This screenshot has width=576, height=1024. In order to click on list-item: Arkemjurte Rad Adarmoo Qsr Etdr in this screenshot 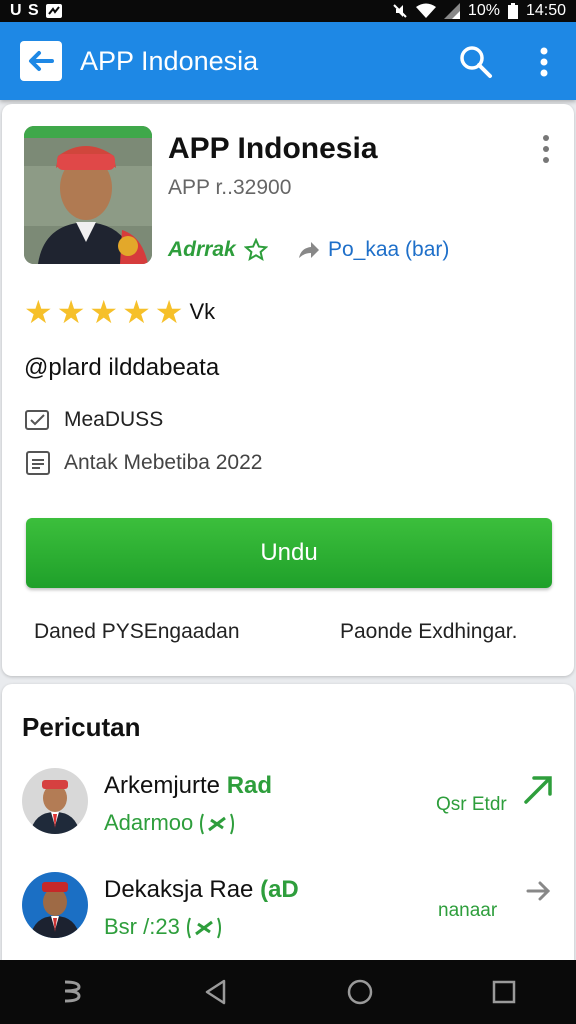, I will do `click(288, 813)`.